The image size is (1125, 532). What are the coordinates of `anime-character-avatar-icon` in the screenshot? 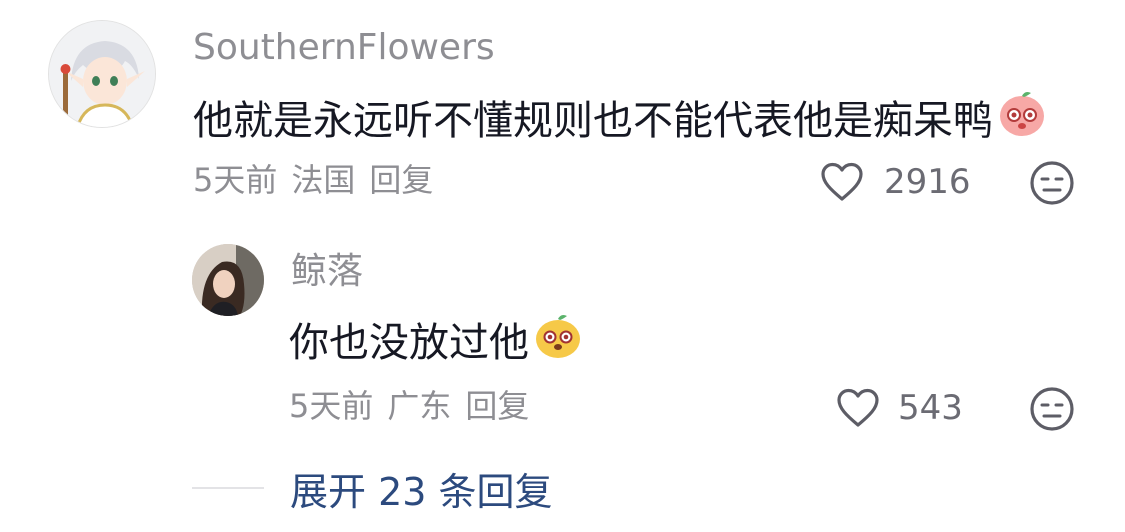 It's located at (102, 74).